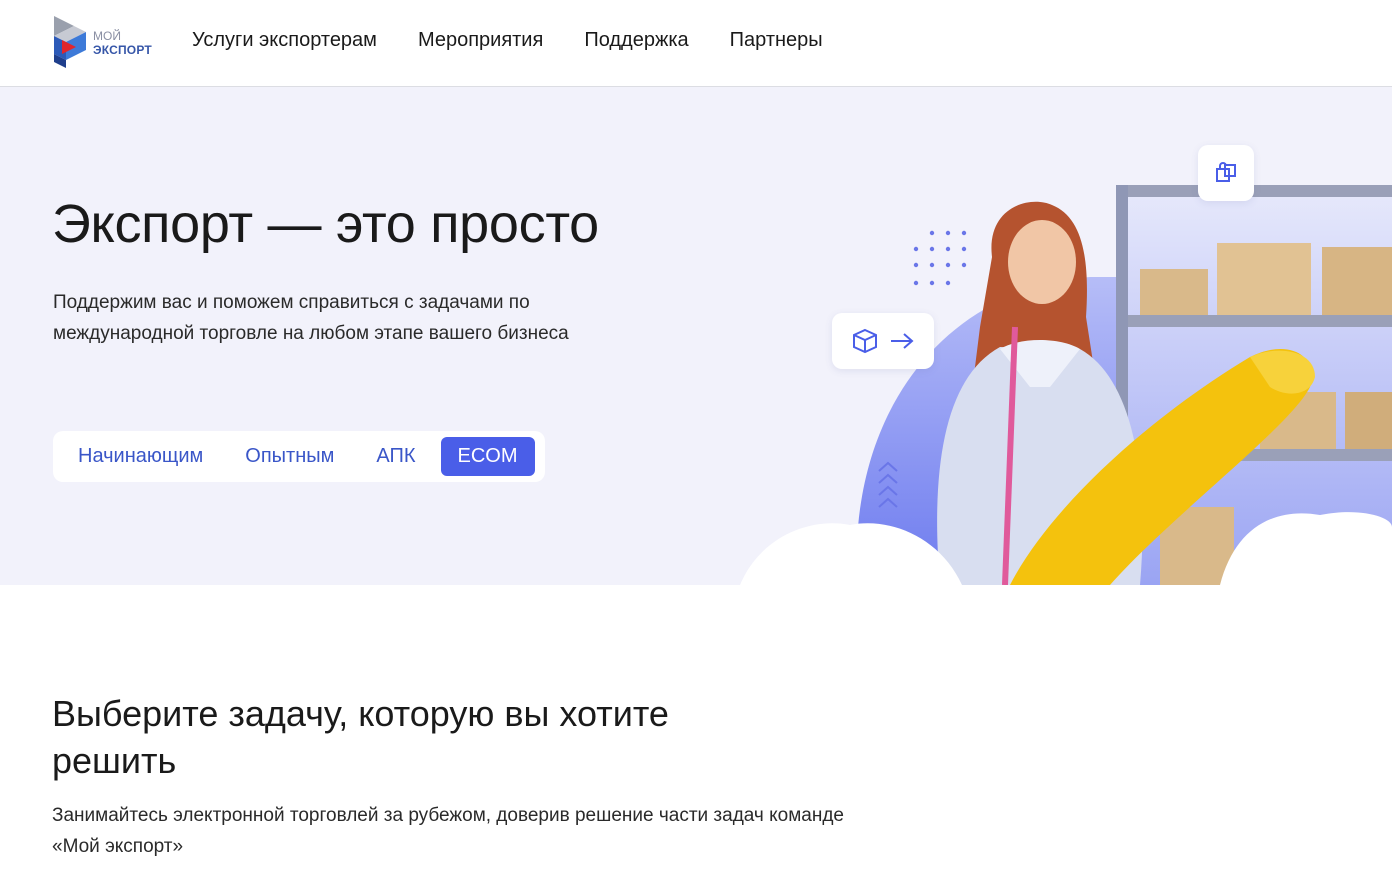 The image size is (1392, 874). What do you see at coordinates (140, 456) in the screenshot?
I see `tab-beginners: Начинающим` at bounding box center [140, 456].